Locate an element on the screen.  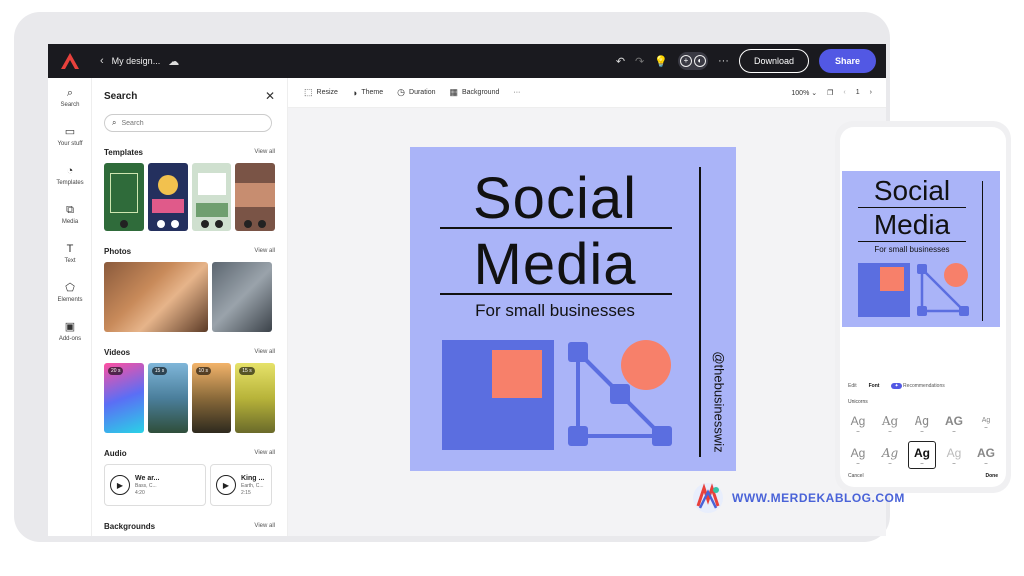
phone-cancel-button: Cancel is located at coordinates (856, 476).